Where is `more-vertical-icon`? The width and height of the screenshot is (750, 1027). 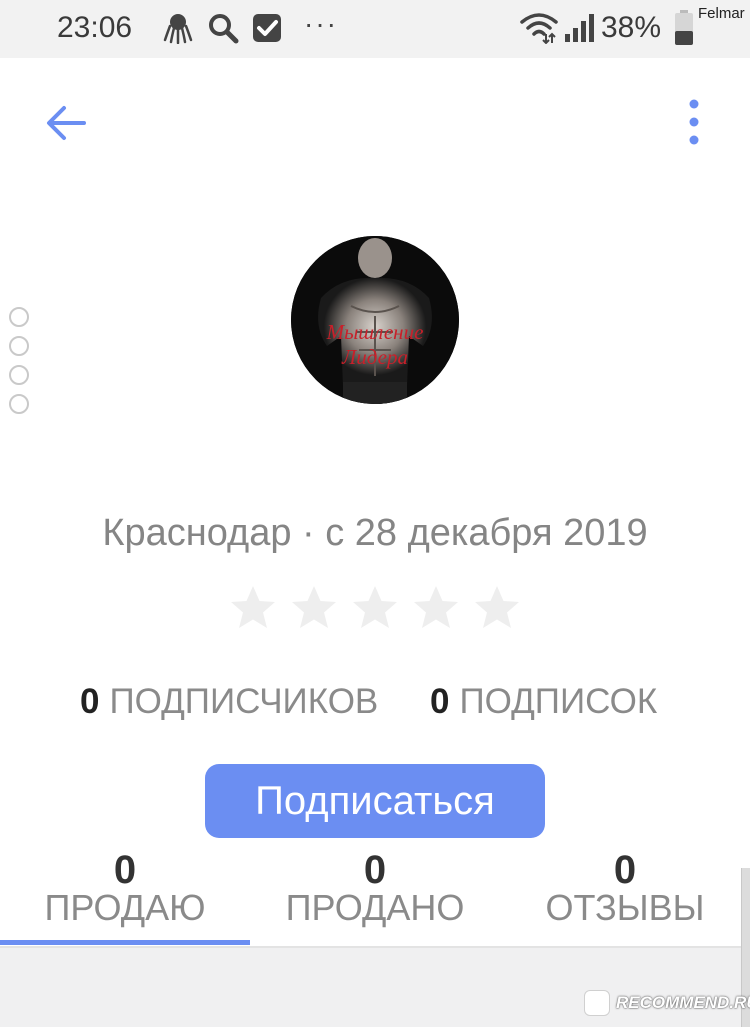
more-vertical-icon is located at coordinates (694, 122).